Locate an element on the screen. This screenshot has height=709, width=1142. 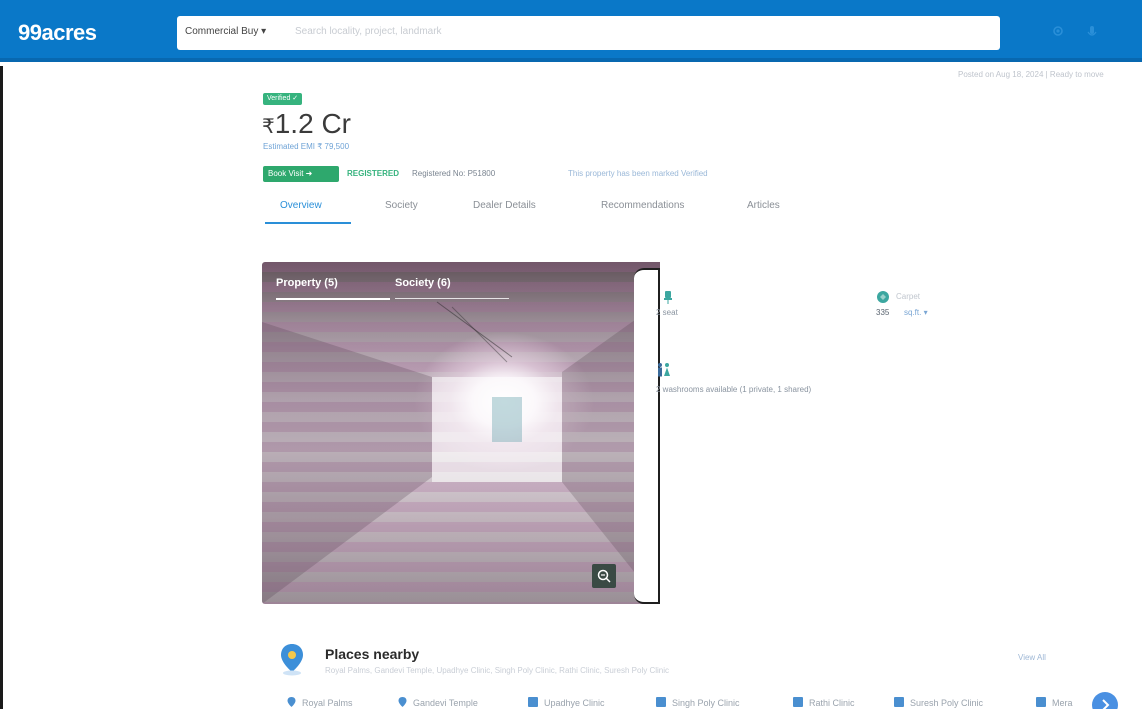
seat-icon is located at coordinates (668, 297).